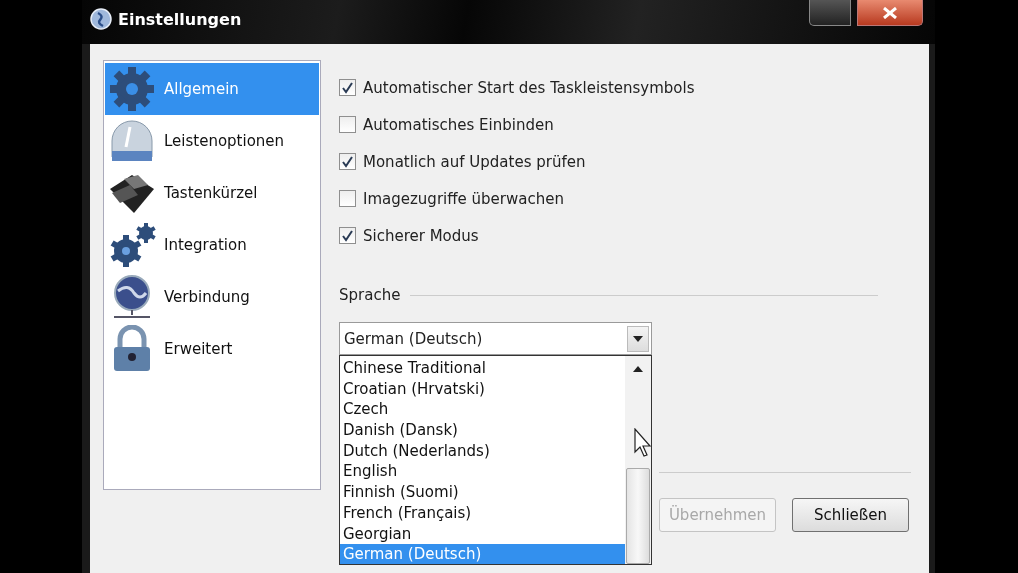 This screenshot has width=1018, height=573. I want to click on option-checkbox: Automatisches Einbinden, so click(627, 124).